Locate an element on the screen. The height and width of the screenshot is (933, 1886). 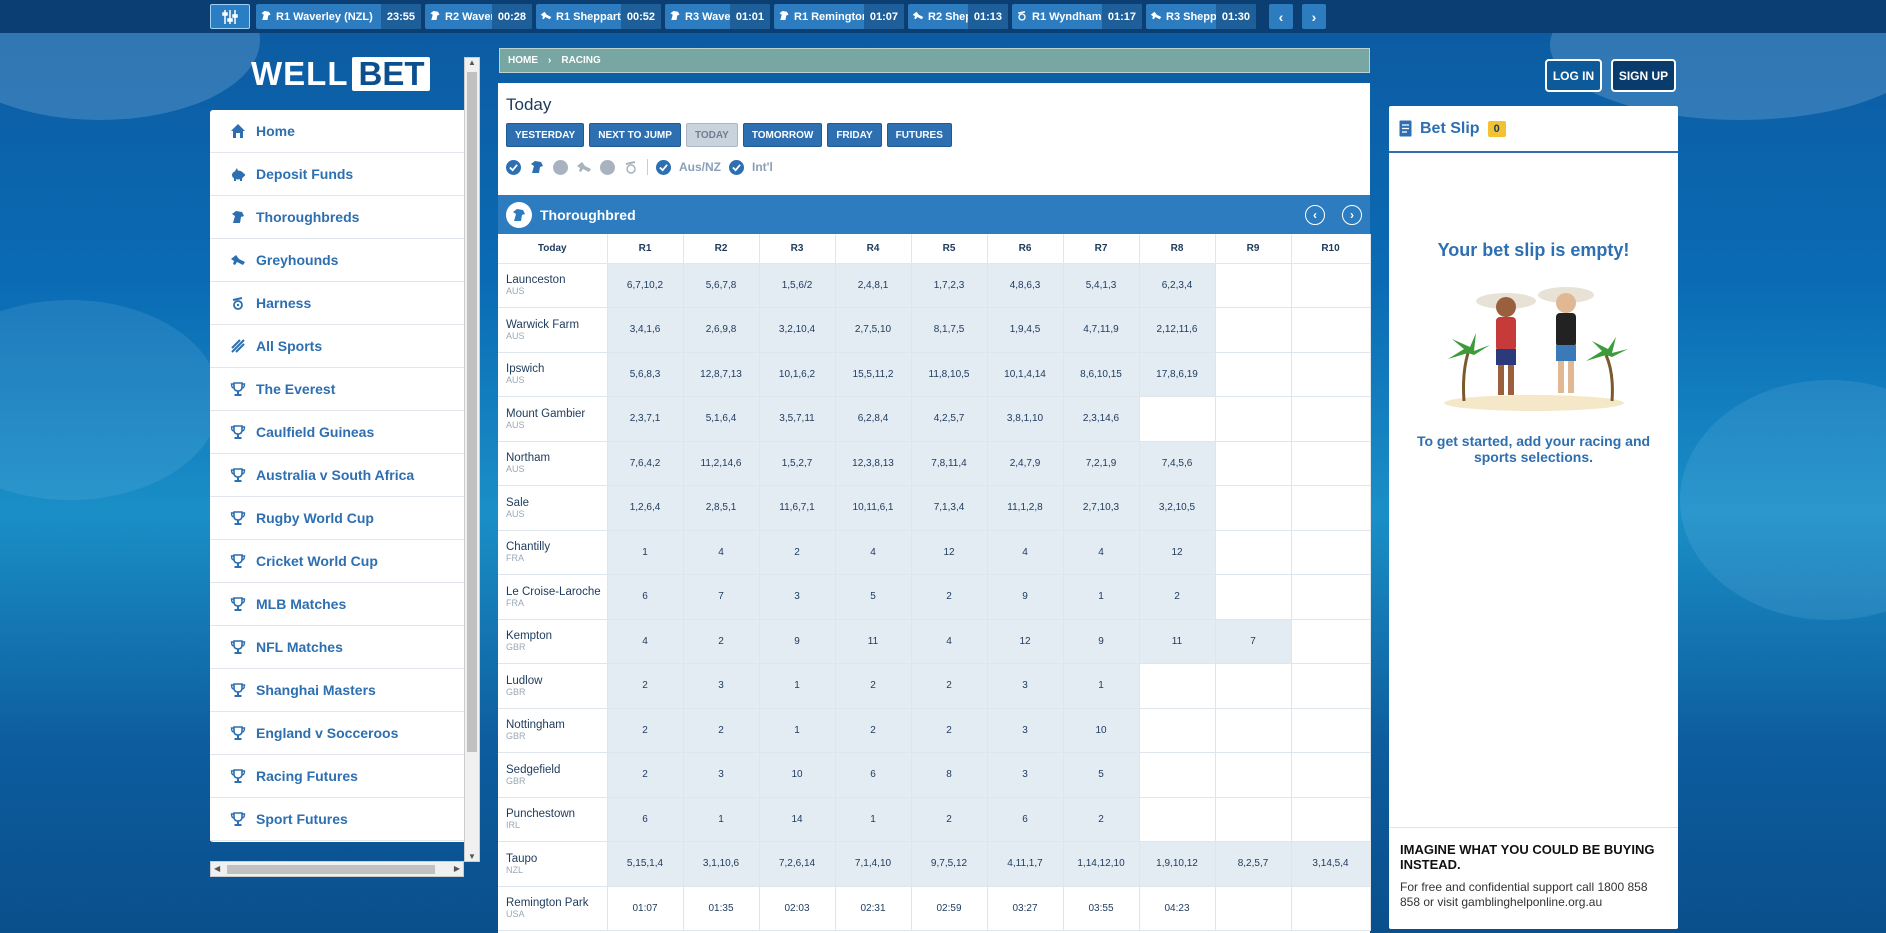
tab-next-to-jump: NEXT TO JUMP is located at coordinates (635, 135).